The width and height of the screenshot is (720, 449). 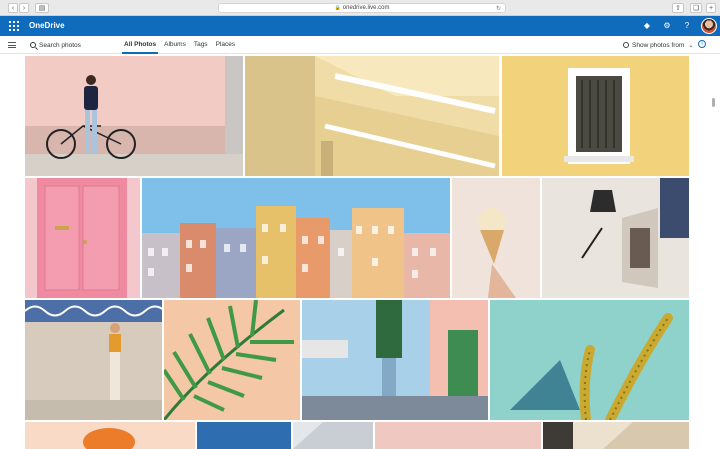 I want to click on app-title: OneDrive, so click(x=47, y=25).